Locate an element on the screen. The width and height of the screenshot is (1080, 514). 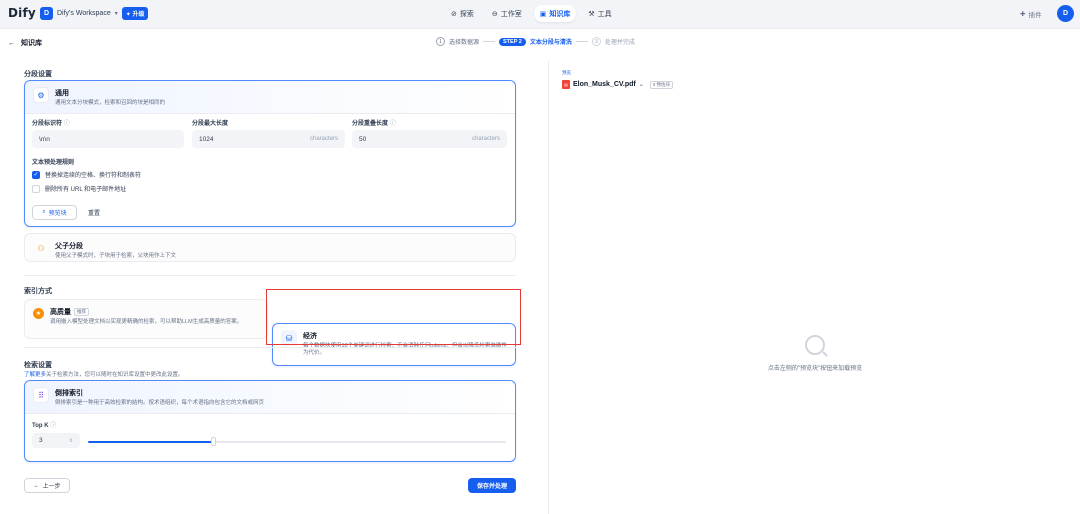
delimiter-label: 分段标识符 ⓘ is located at coordinates (51, 124).